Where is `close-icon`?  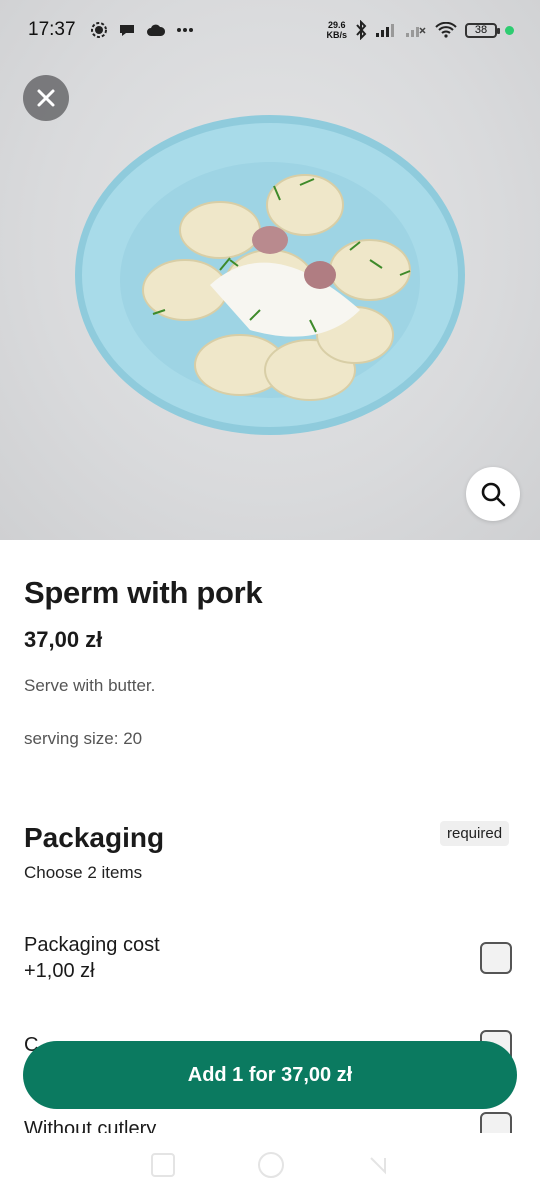
close-icon is located at coordinates (46, 98).